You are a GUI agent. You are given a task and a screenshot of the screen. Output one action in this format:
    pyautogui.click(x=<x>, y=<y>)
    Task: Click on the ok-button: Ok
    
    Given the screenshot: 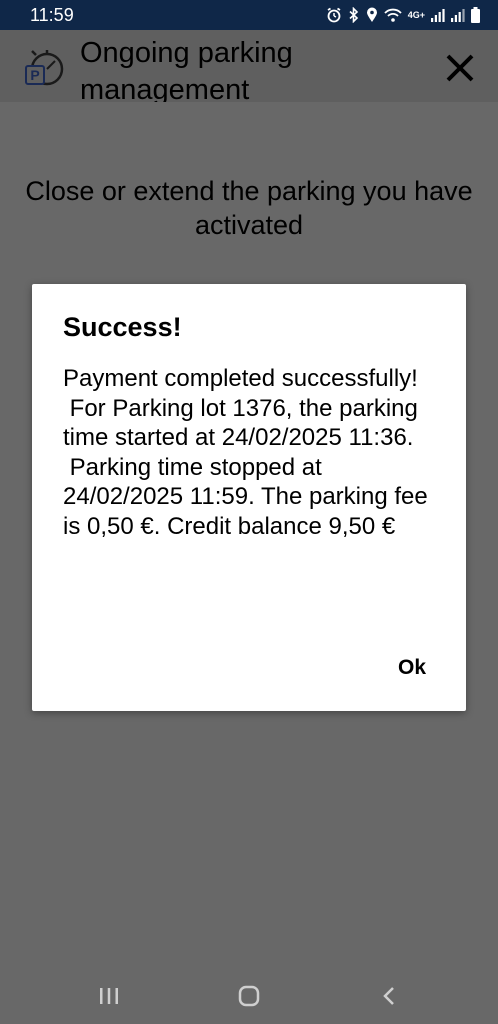 What is the action you would take?
    pyautogui.click(x=412, y=668)
    